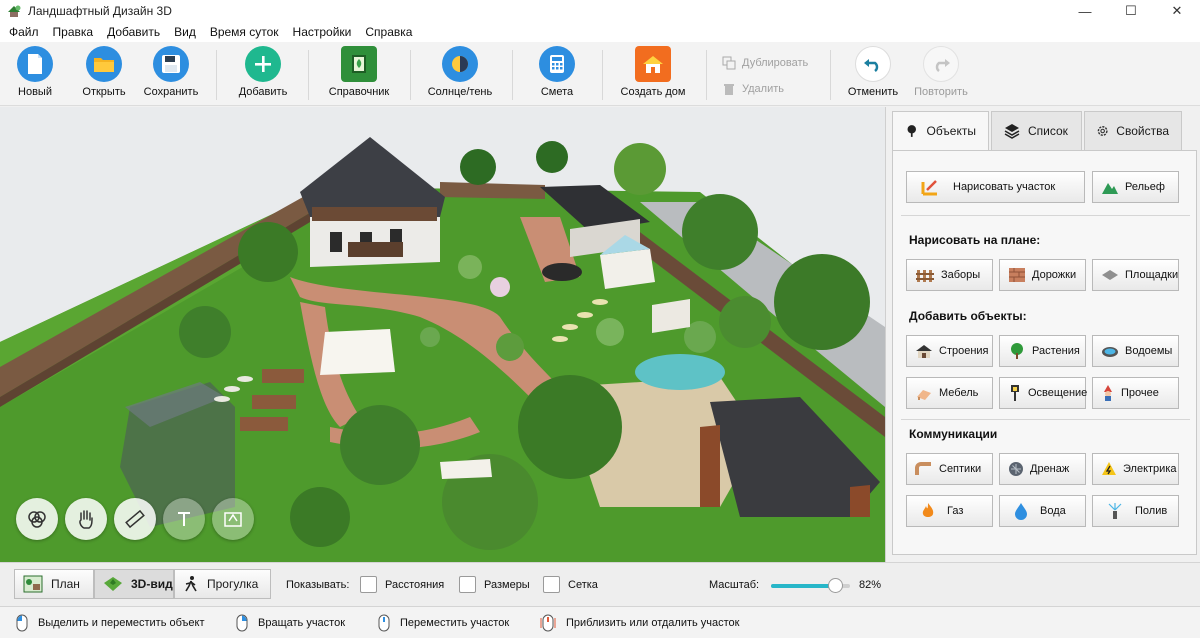 This screenshot has width=1200, height=638. What do you see at coordinates (1135, 187) in the screenshot?
I see `relief-button: Рельеф` at bounding box center [1135, 187].